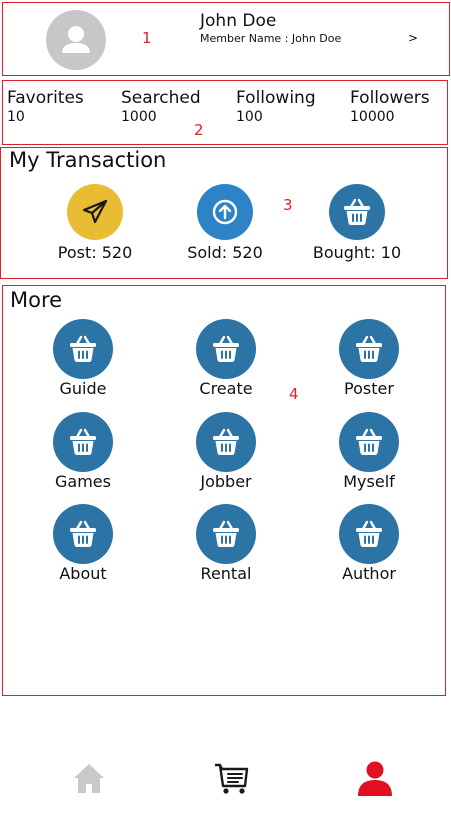  What do you see at coordinates (139, 117) in the screenshot?
I see `stat-value: 1000` at bounding box center [139, 117].